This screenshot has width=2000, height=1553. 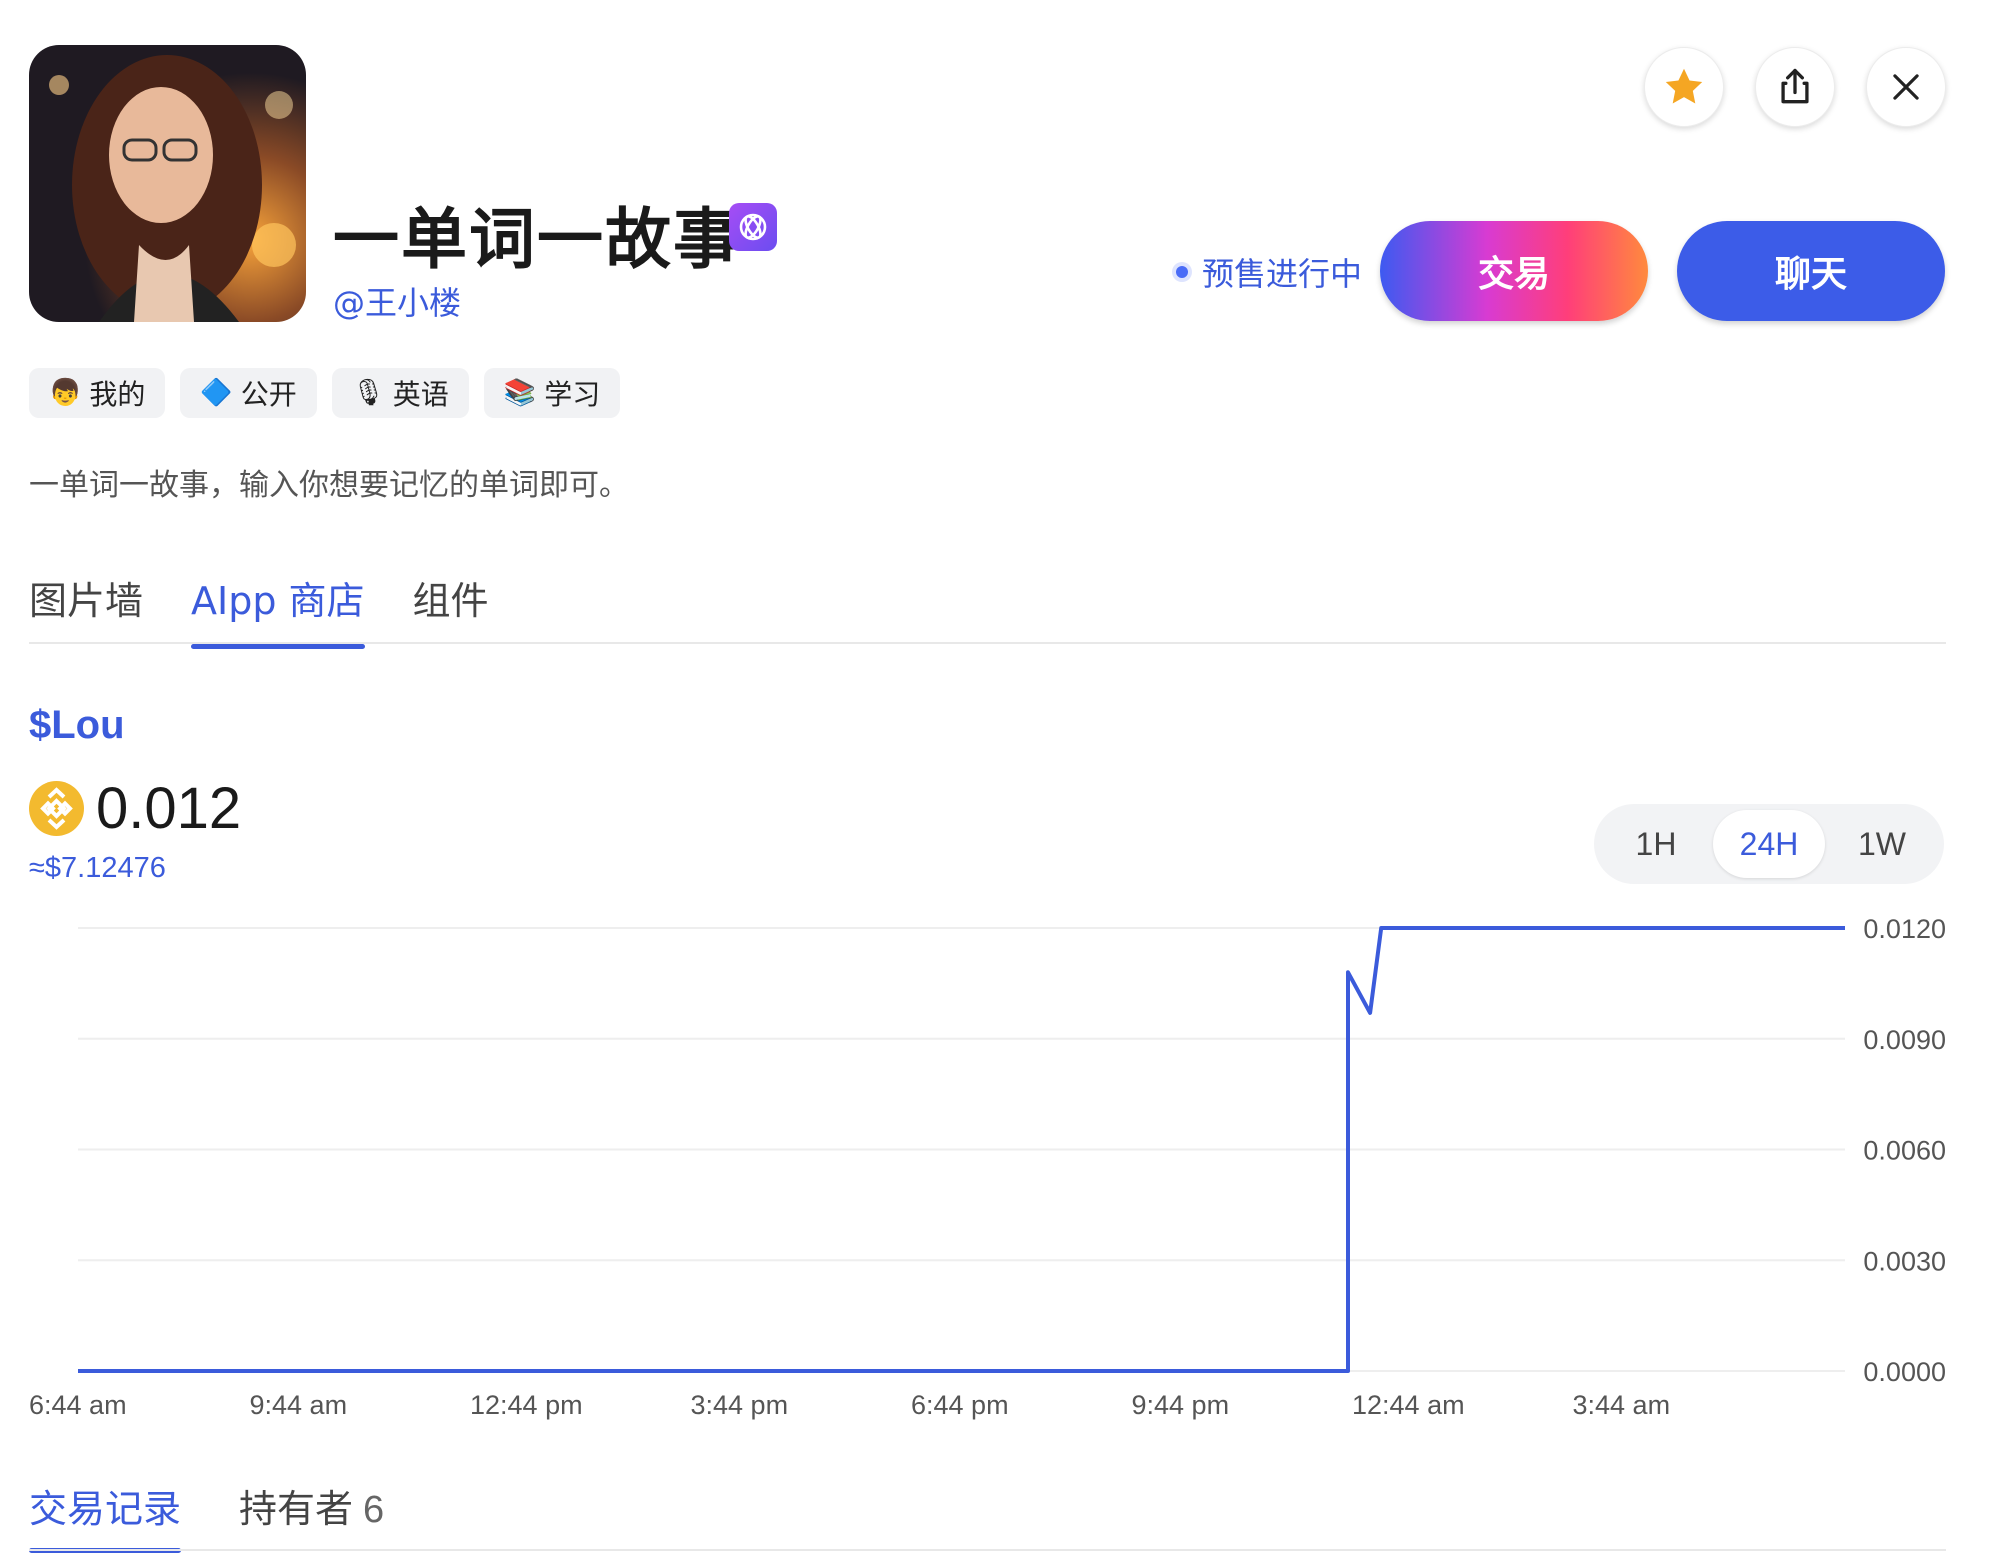 What do you see at coordinates (97, 868) in the screenshot?
I see `usd-price: ≈$7.12476` at bounding box center [97, 868].